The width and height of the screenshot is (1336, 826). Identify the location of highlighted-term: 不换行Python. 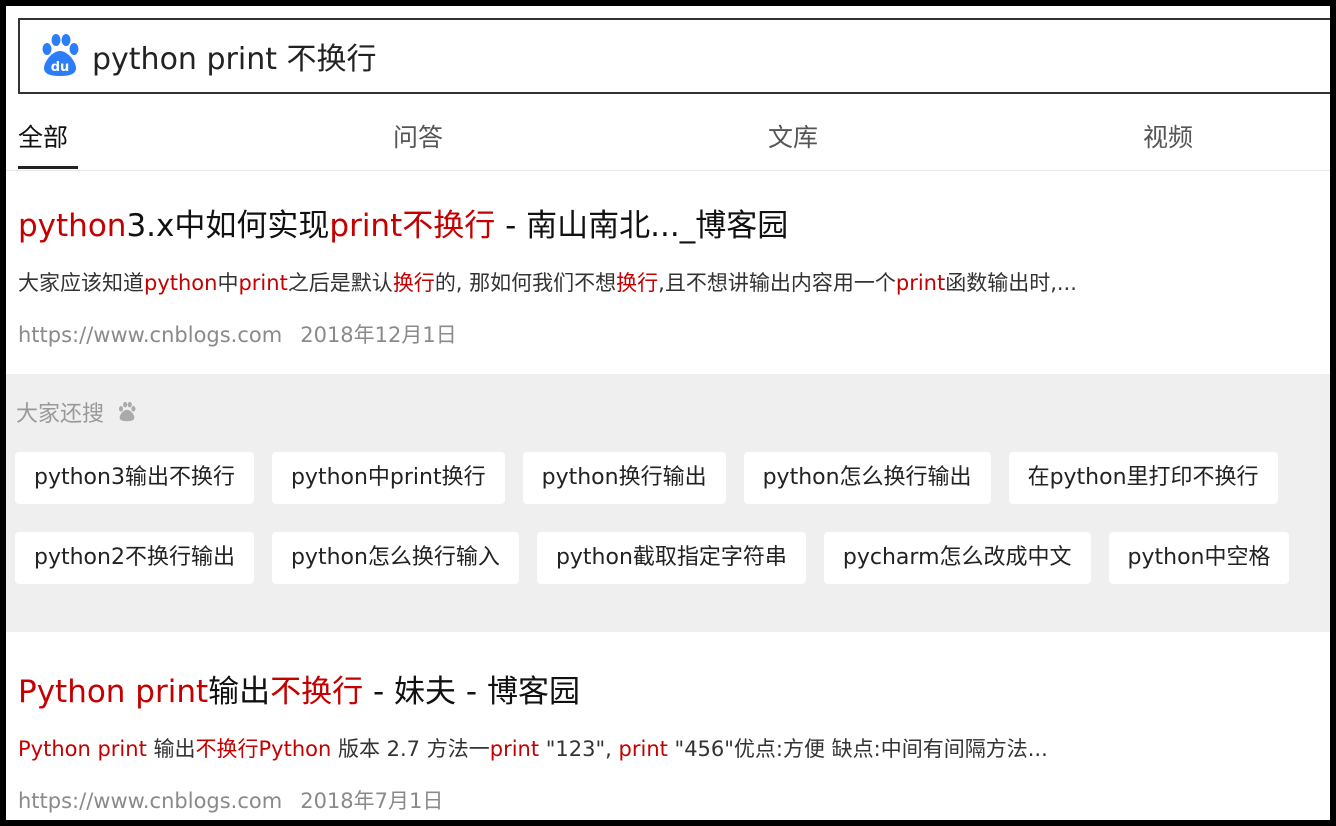
(263, 749).